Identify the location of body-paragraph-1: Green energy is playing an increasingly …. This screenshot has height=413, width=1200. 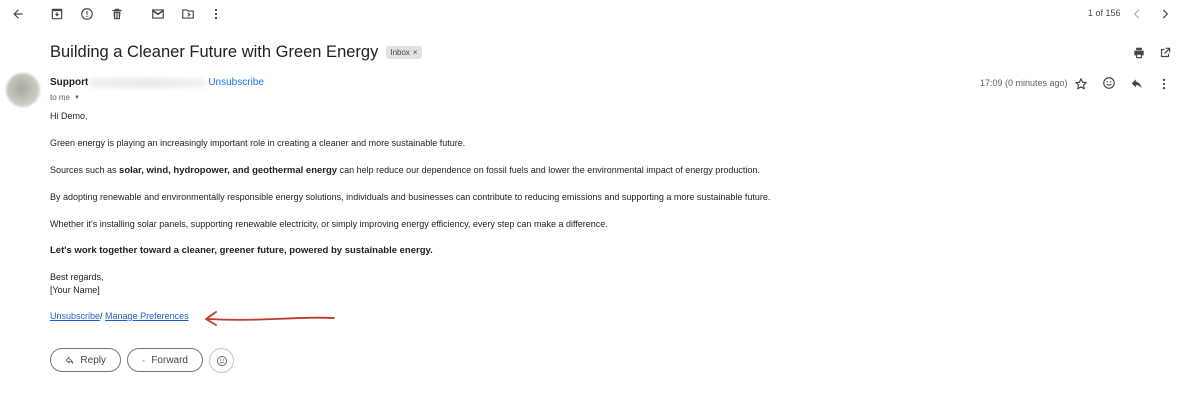
(258, 143).